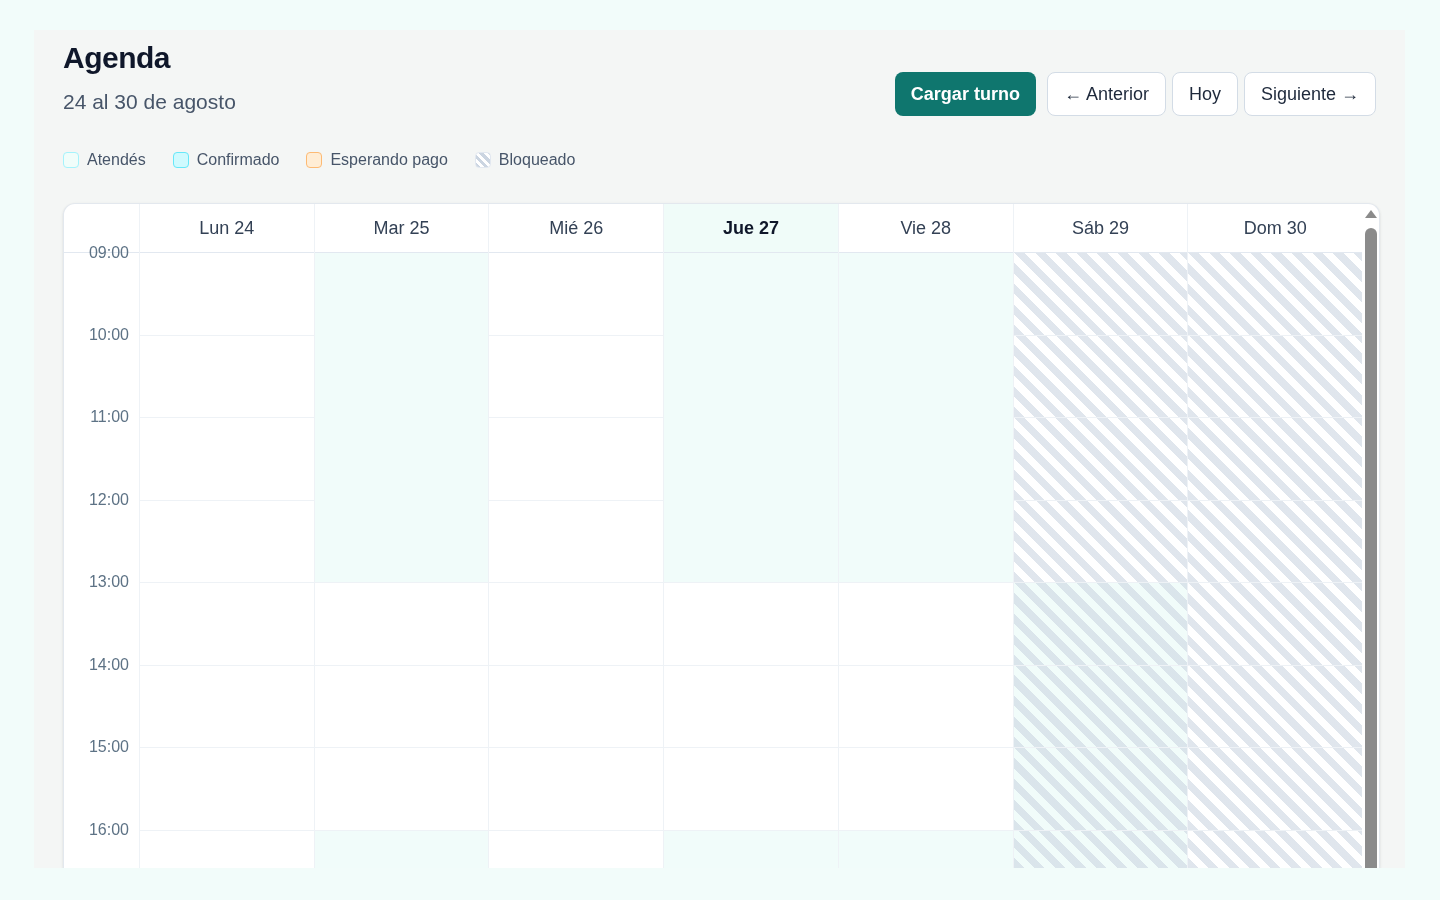 Image resolution: width=1440 pixels, height=900 pixels. What do you see at coordinates (108, 747) in the screenshot?
I see `time-label: 15:00` at bounding box center [108, 747].